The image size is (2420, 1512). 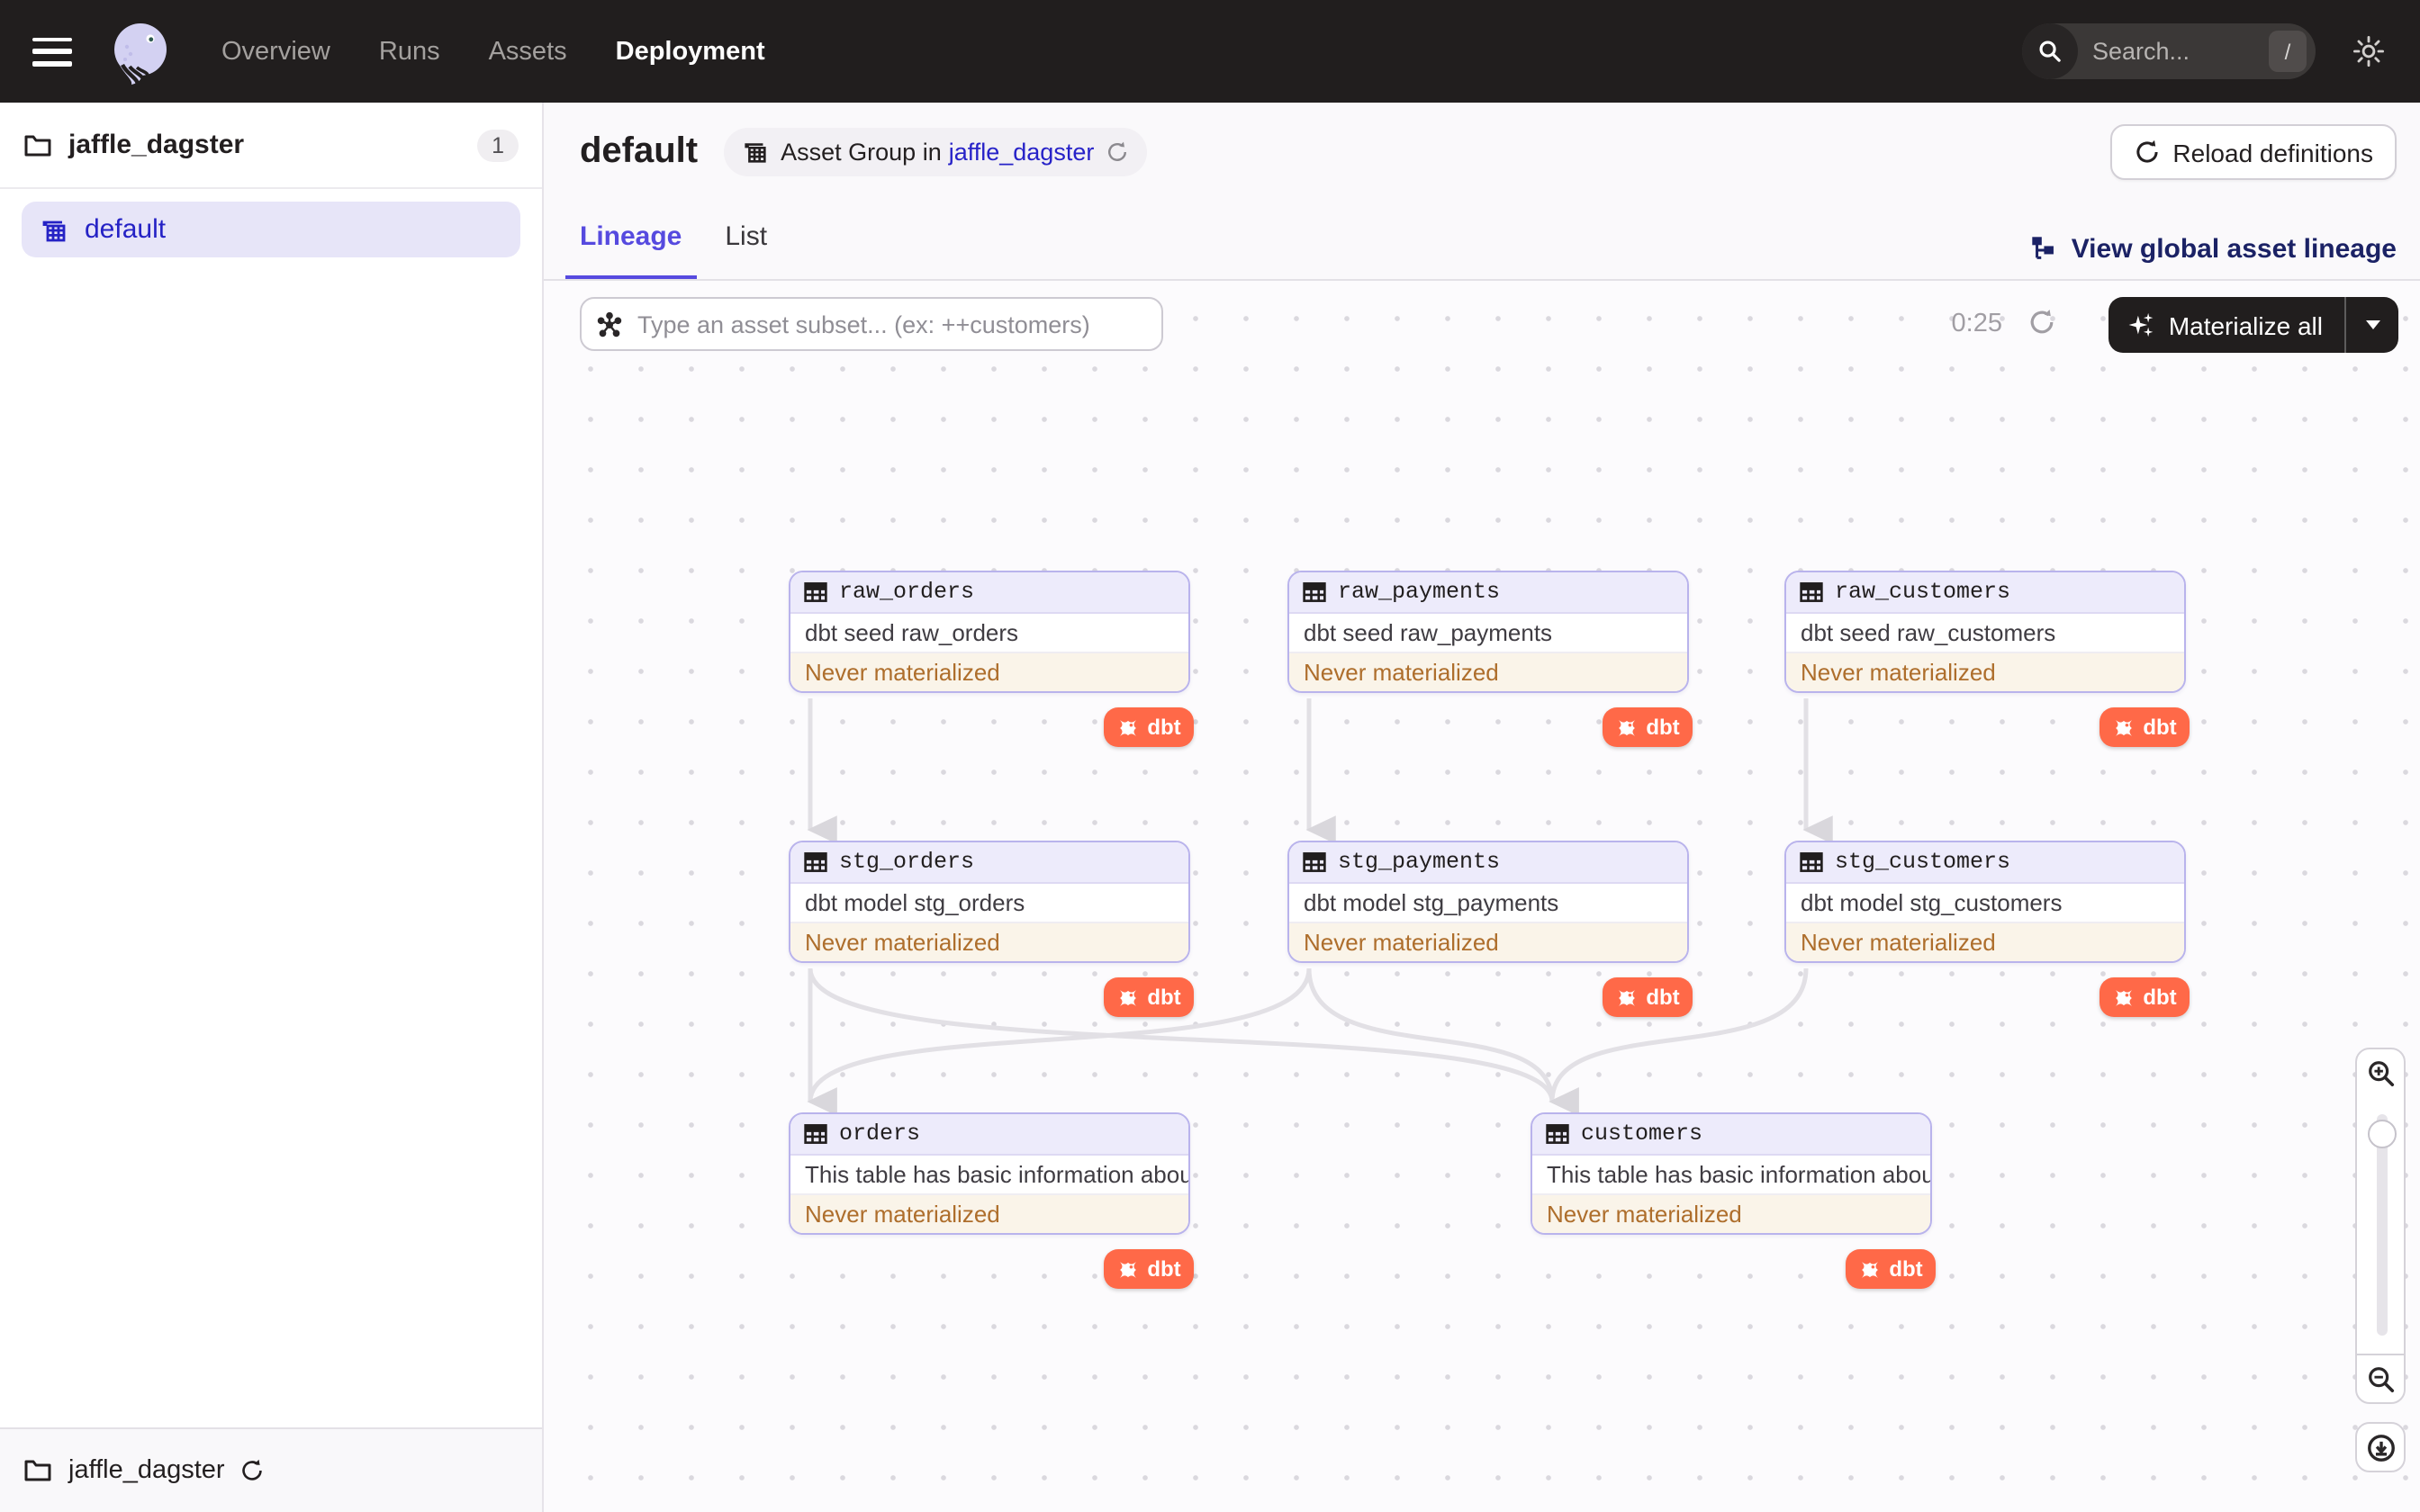 What do you see at coordinates (1419, 592) in the screenshot?
I see `asset-name: raw_payments` at bounding box center [1419, 592].